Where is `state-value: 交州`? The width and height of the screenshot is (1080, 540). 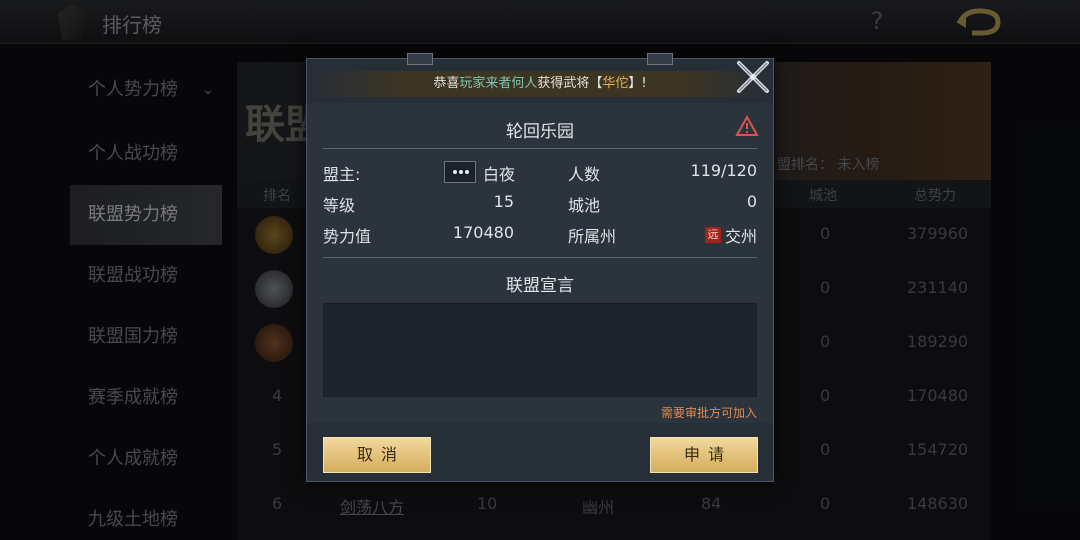
state-value: 交州 is located at coordinates (740, 236).